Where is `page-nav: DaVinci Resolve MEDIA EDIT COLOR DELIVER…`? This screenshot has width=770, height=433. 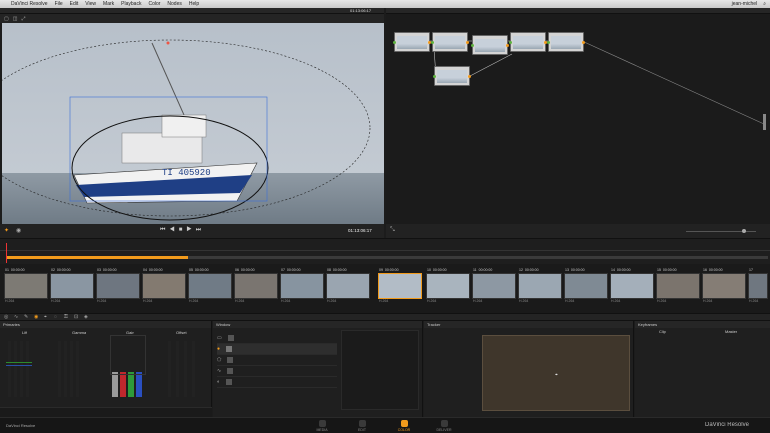 page-nav: DaVinci Resolve MEDIA EDIT COLOR DELIVER… is located at coordinates (385, 425).